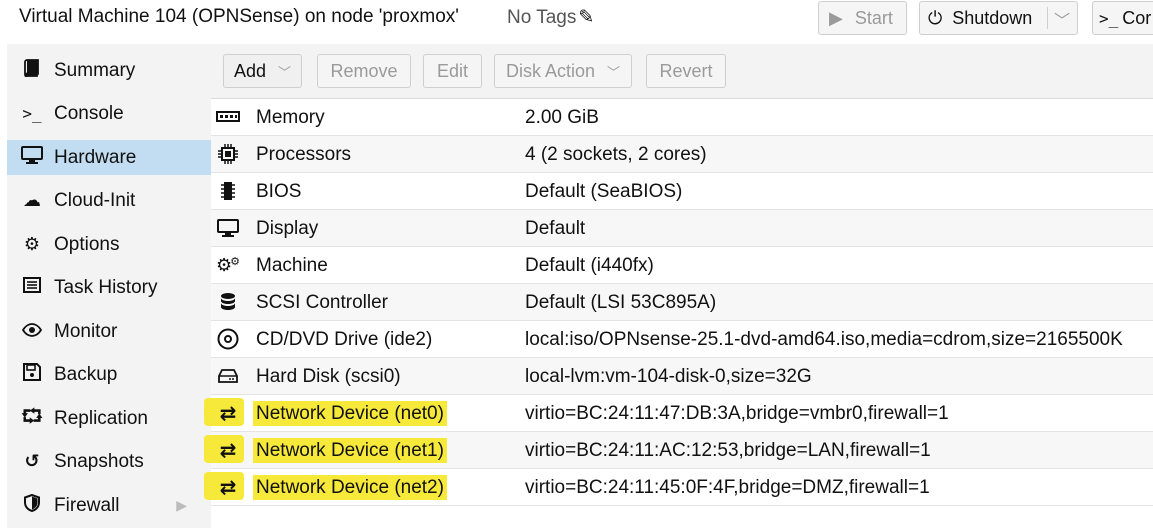  I want to click on table-row: Processors 4 (2 sockets, 2 cores), so click(682, 154).